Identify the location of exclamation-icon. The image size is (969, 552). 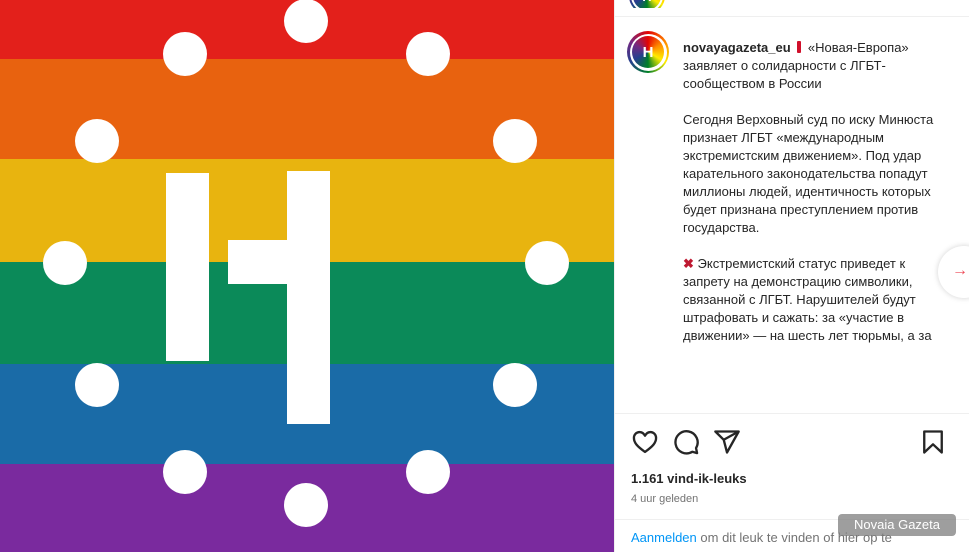
(799, 47).